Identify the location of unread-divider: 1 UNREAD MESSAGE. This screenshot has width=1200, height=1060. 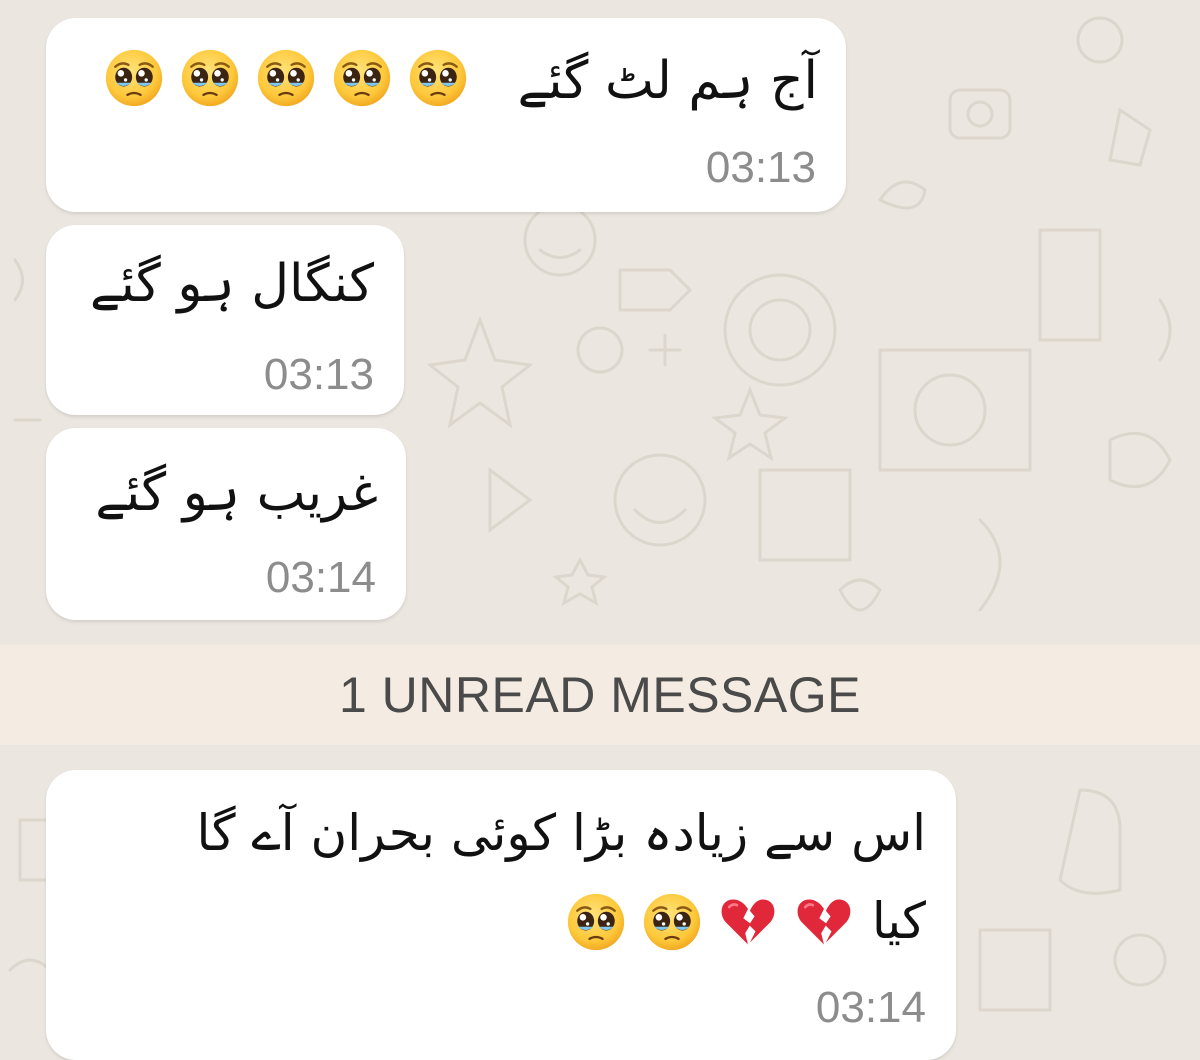
(600, 695).